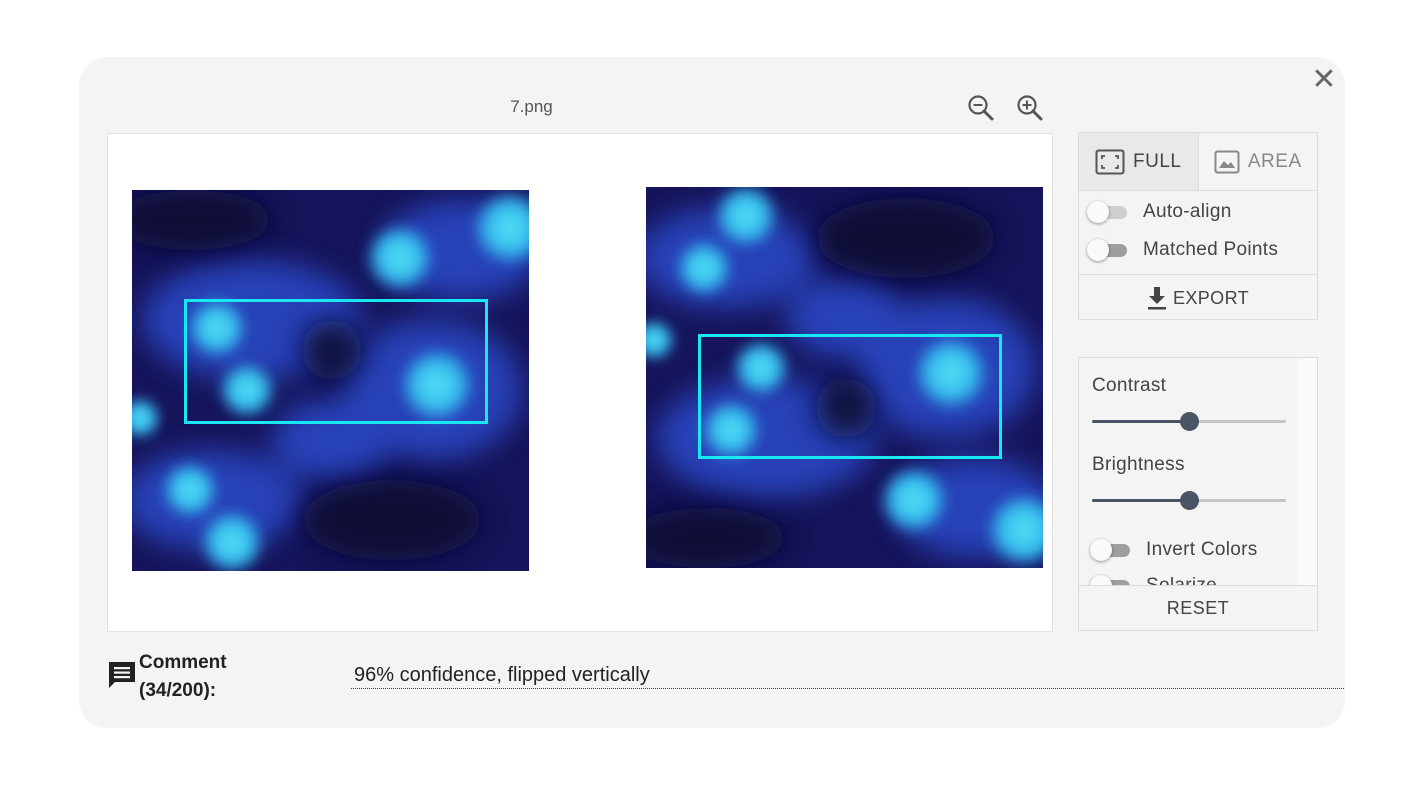  I want to click on matched-points-label: Matched Points, so click(1211, 249).